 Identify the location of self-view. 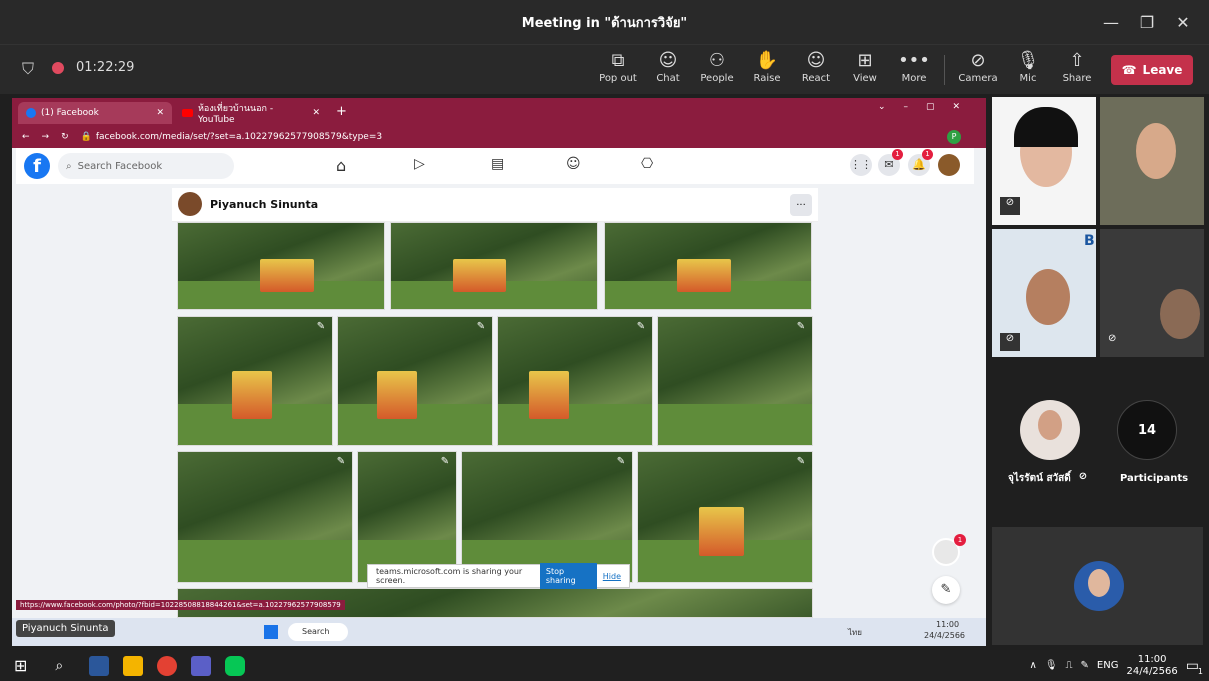
(1097, 586).